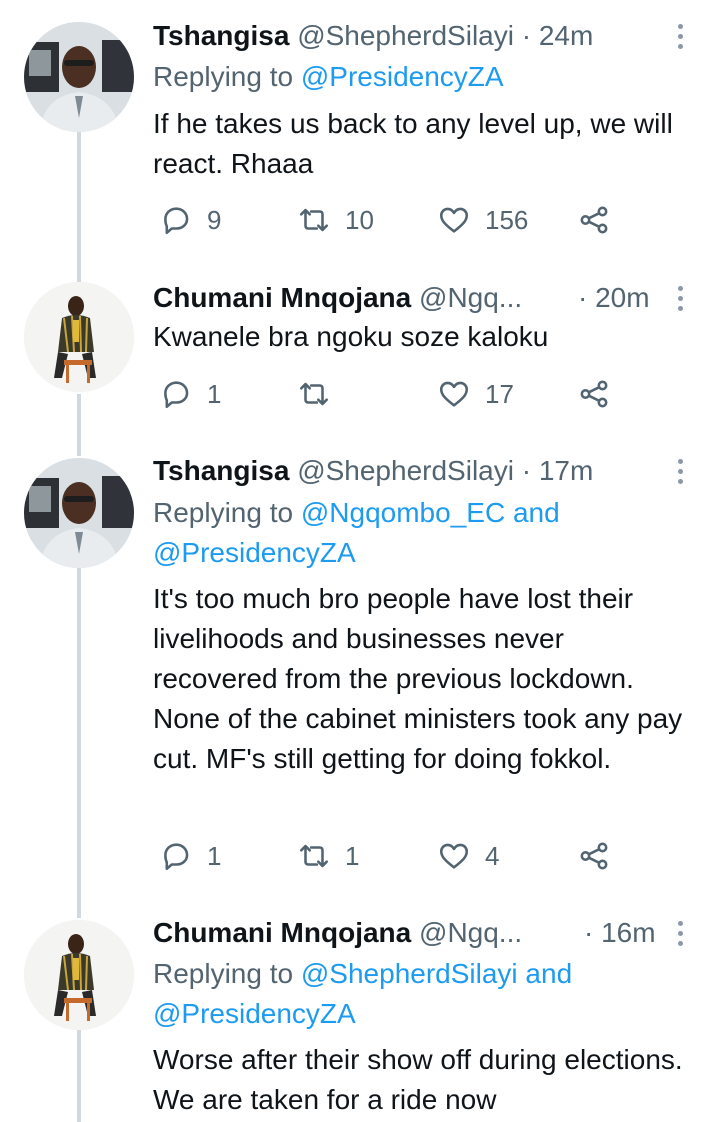 The width and height of the screenshot is (720, 1122). I want to click on like-button: 4, so click(468, 856).